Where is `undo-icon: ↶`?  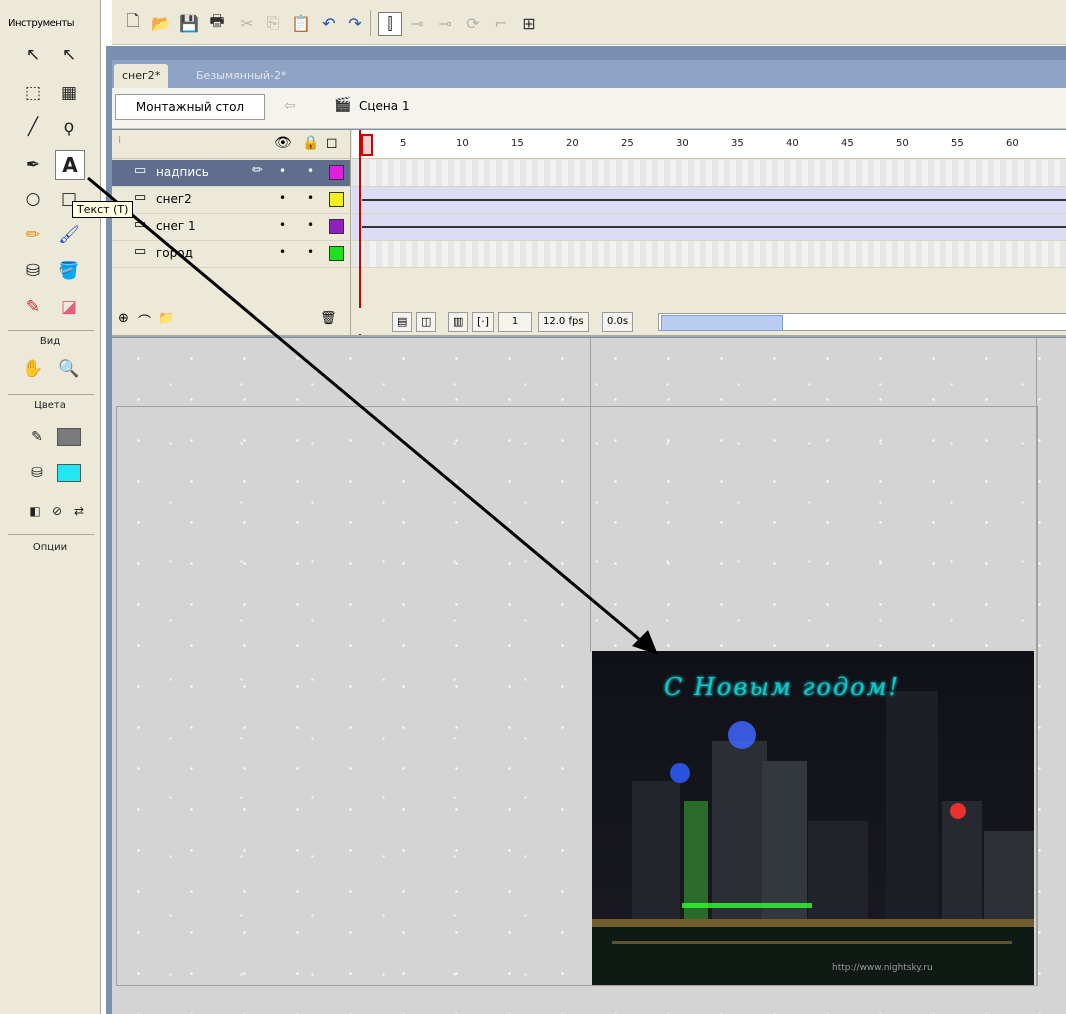
undo-icon: ↶ is located at coordinates (329, 23).